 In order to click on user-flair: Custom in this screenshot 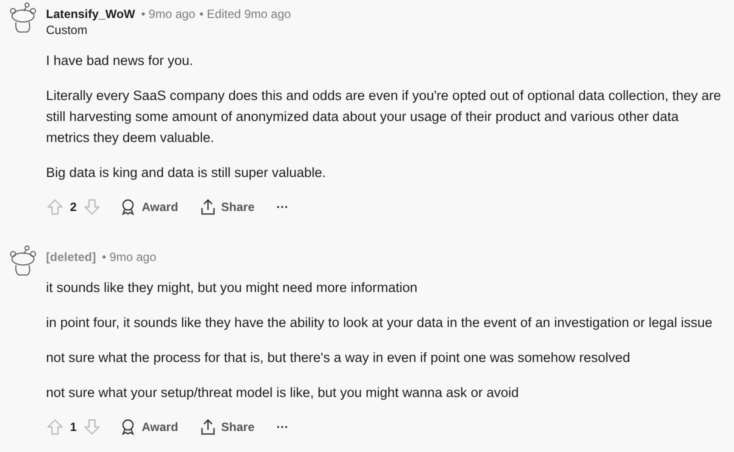, I will do `click(67, 30)`.